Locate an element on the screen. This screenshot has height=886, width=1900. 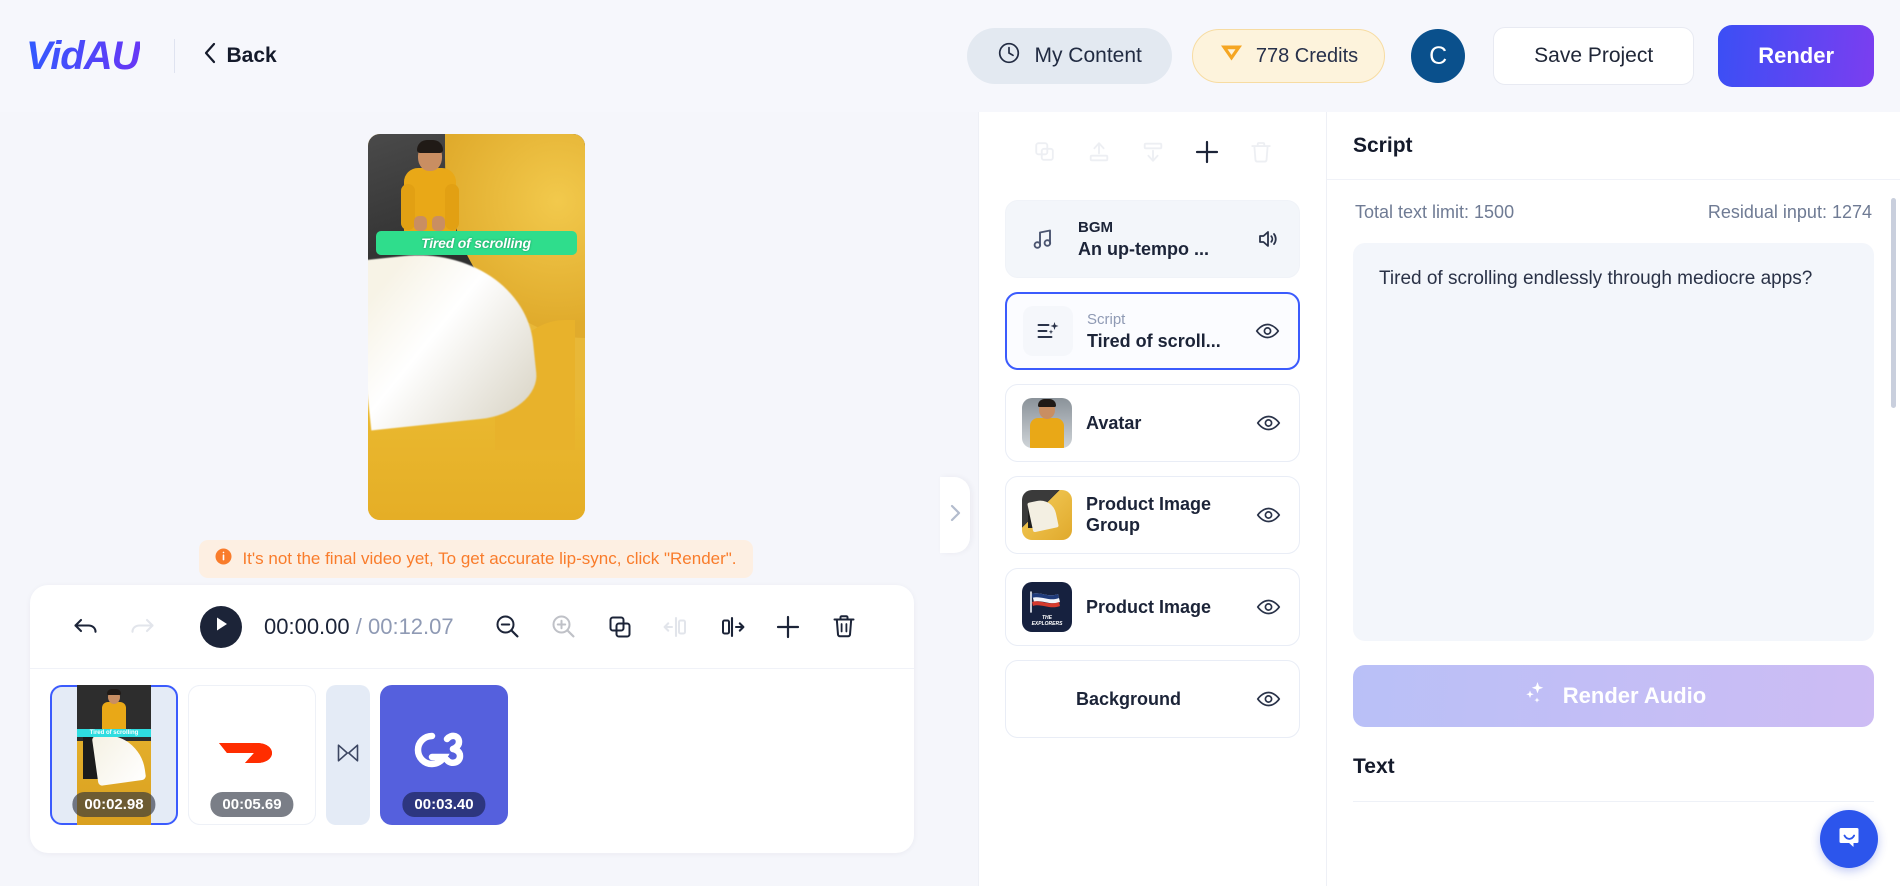
play-button is located at coordinates (221, 626).